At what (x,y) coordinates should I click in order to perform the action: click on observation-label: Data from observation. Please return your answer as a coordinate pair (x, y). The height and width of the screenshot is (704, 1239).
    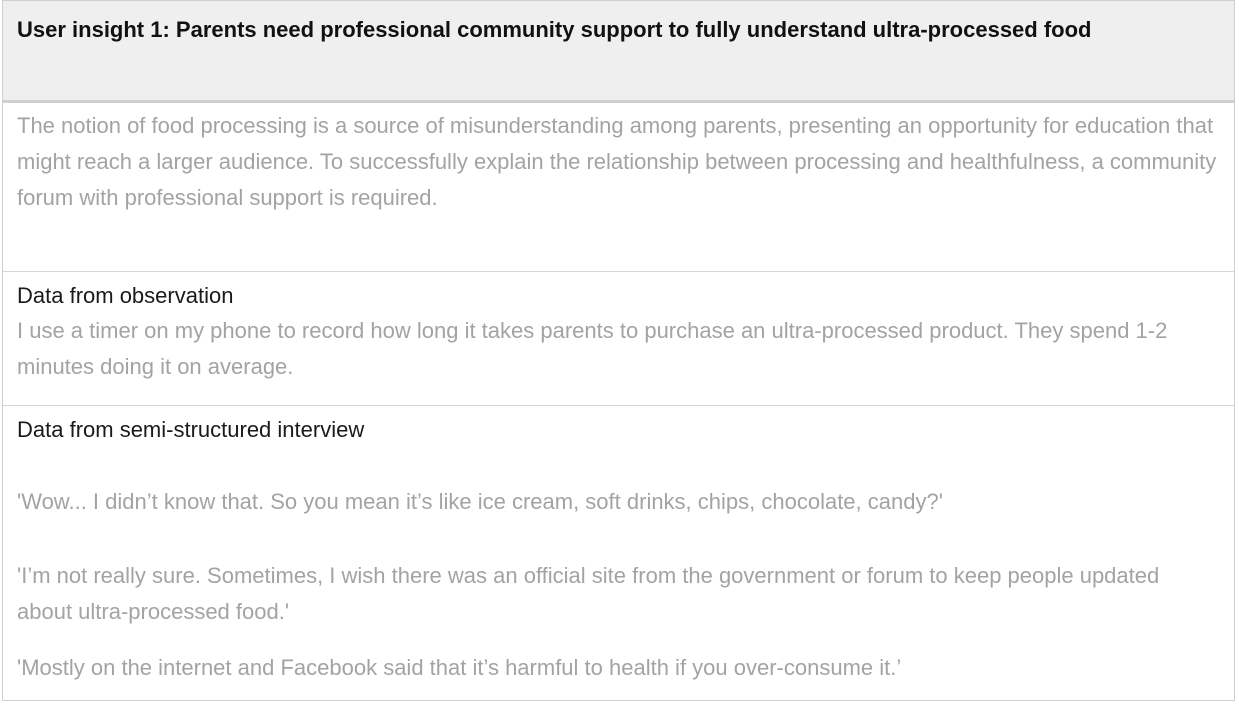
    Looking at the image, I should click on (125, 295).